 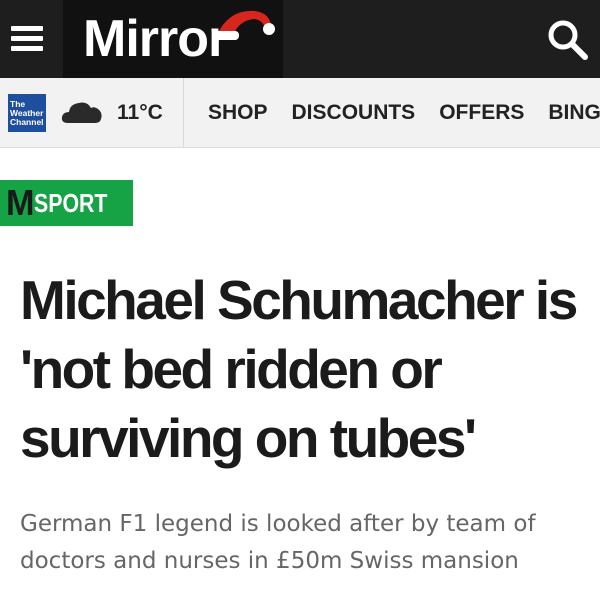 I want to click on nav-link-offers: OFFERS, so click(x=481, y=112).